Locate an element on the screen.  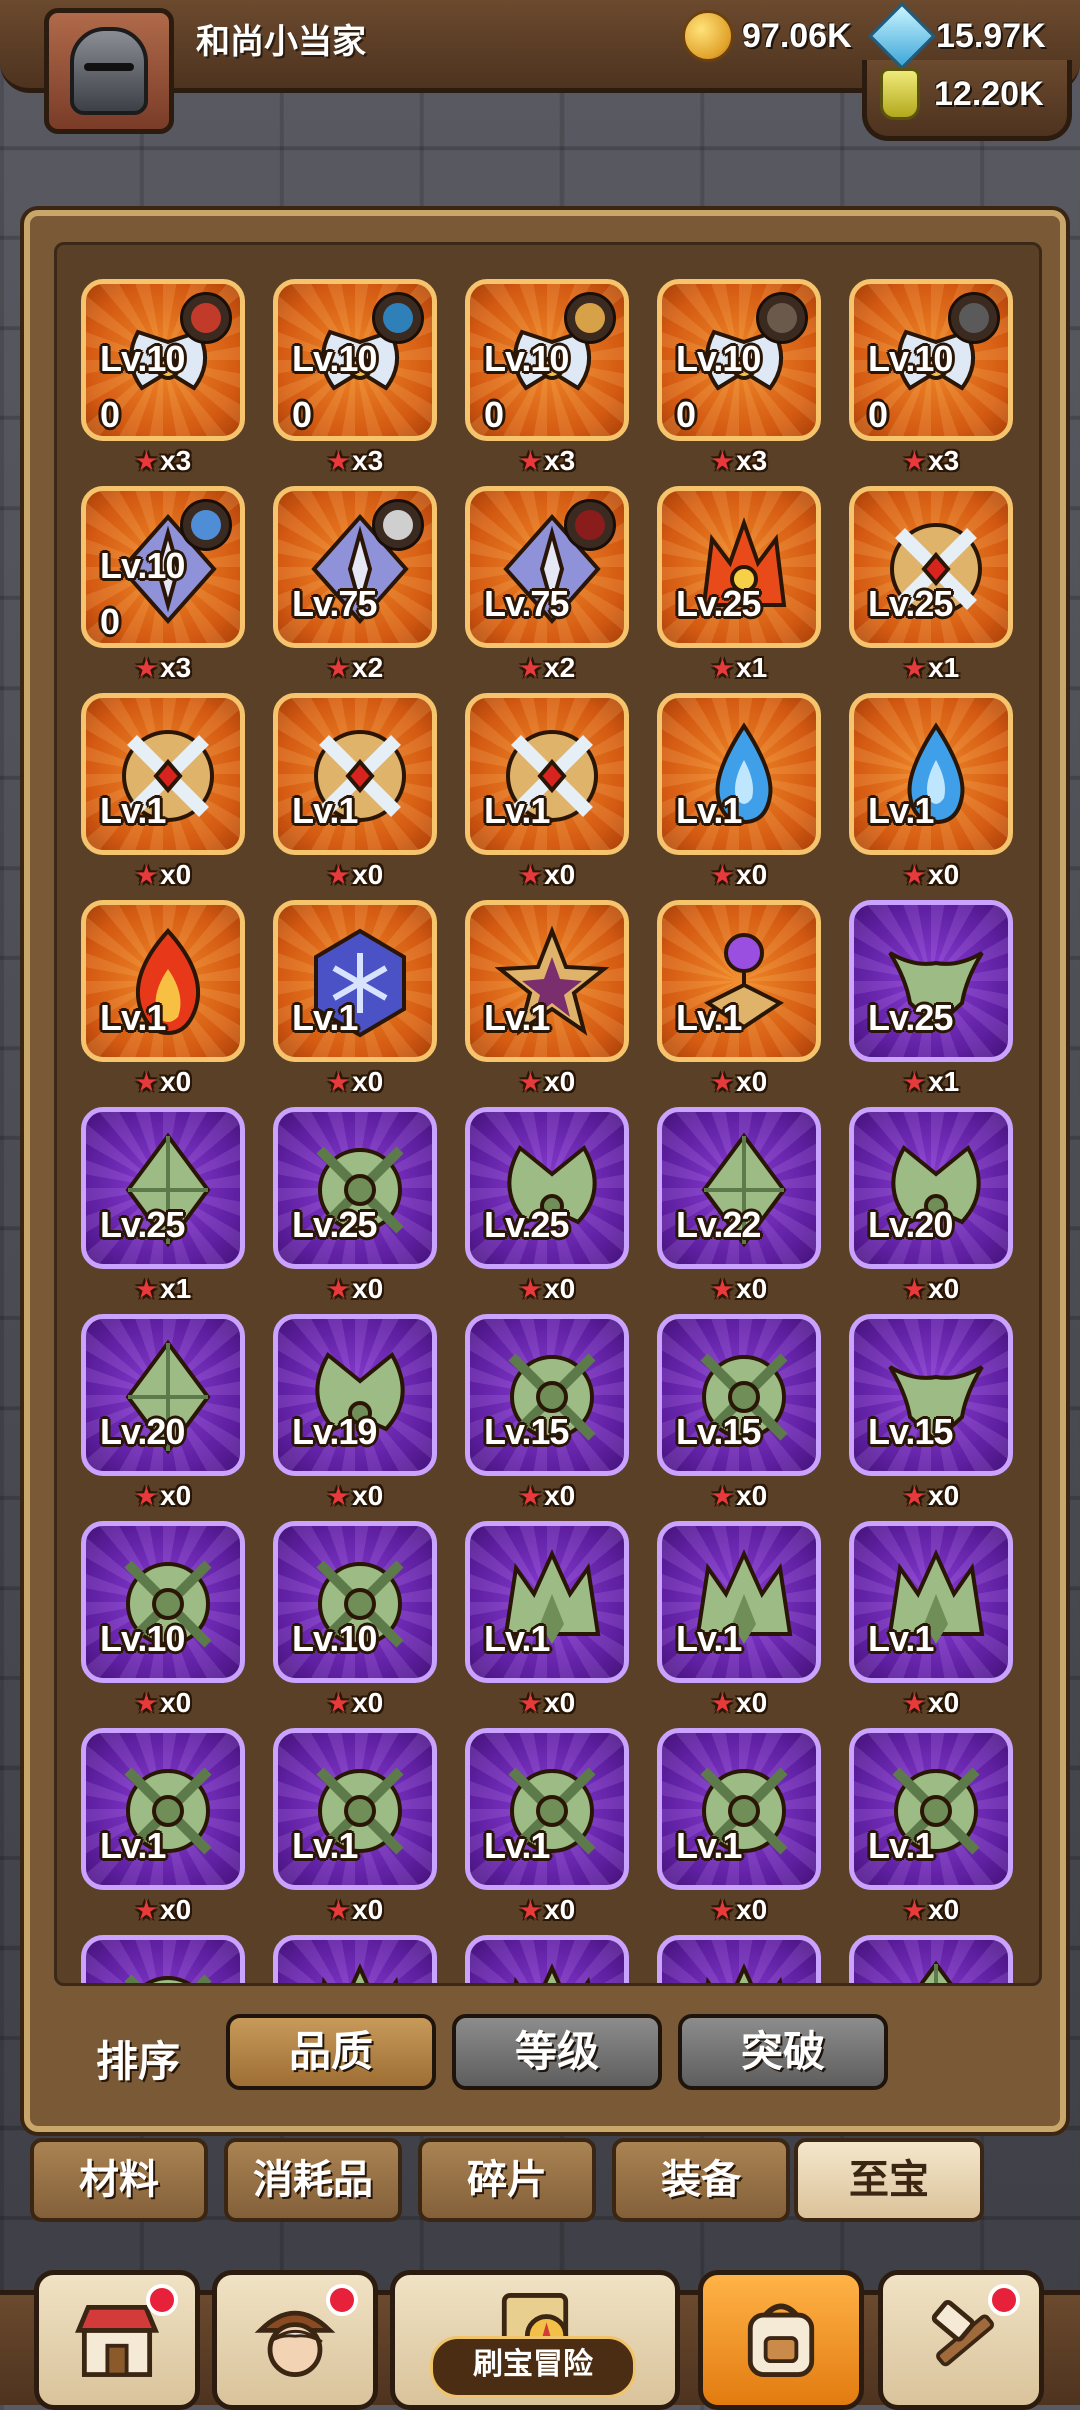
treasure-item: Lv.19 ★x0 is located at coordinates (355, 1412).